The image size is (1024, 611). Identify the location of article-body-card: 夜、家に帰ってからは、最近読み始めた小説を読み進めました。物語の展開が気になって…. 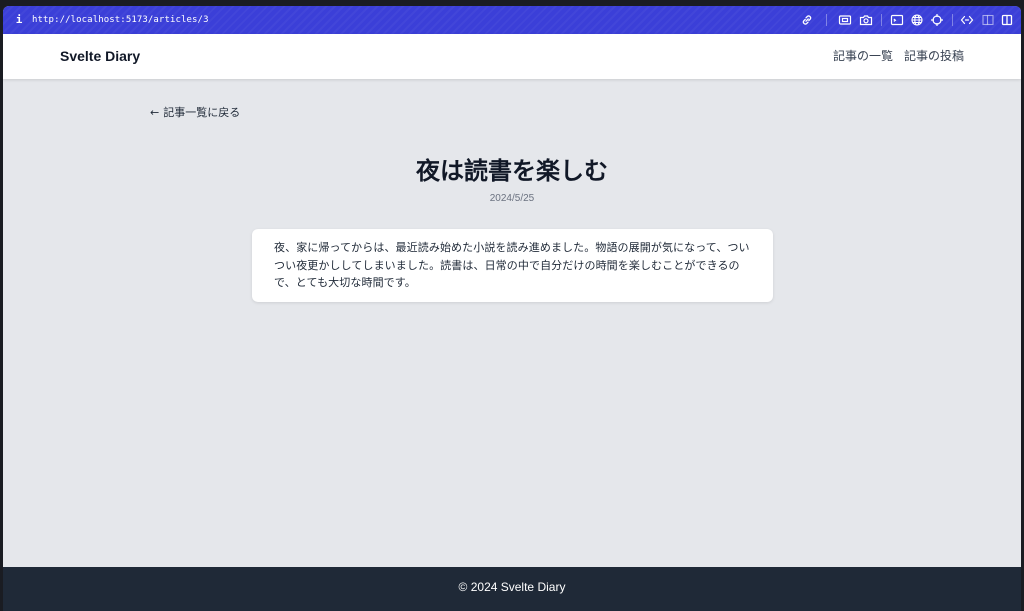
(512, 265).